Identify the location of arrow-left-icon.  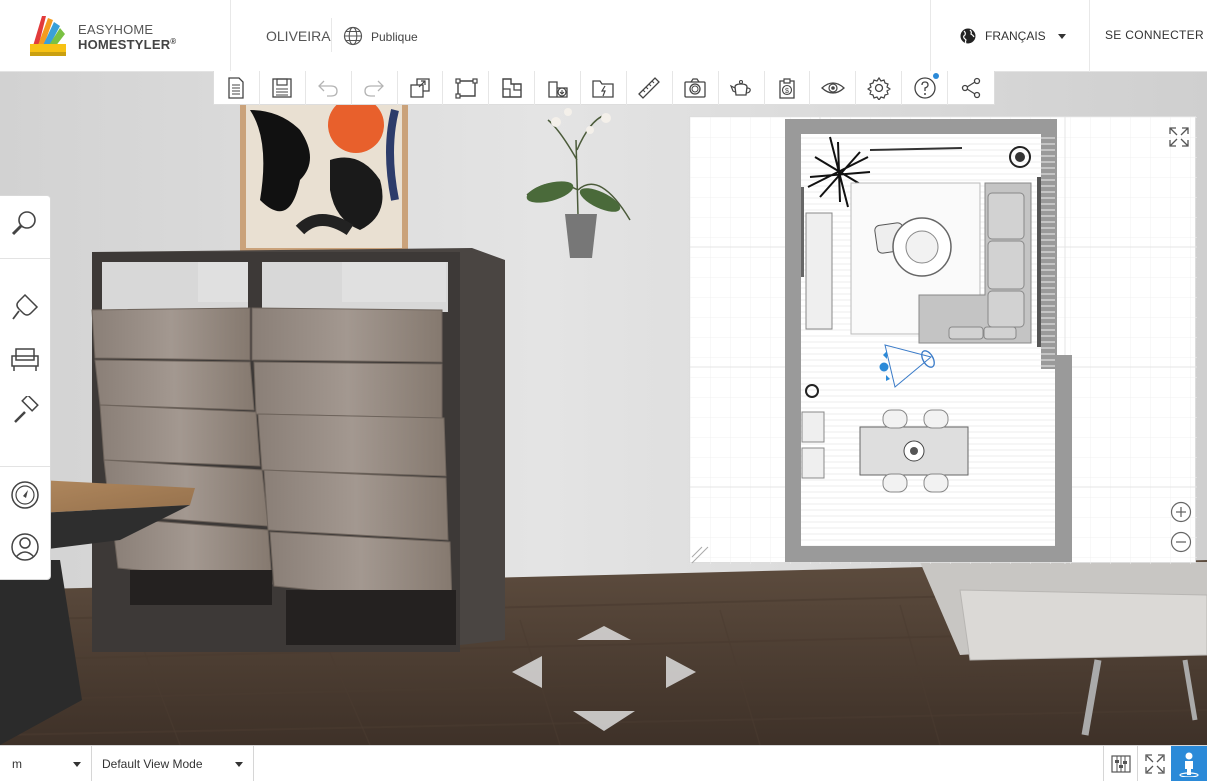
(528, 672).